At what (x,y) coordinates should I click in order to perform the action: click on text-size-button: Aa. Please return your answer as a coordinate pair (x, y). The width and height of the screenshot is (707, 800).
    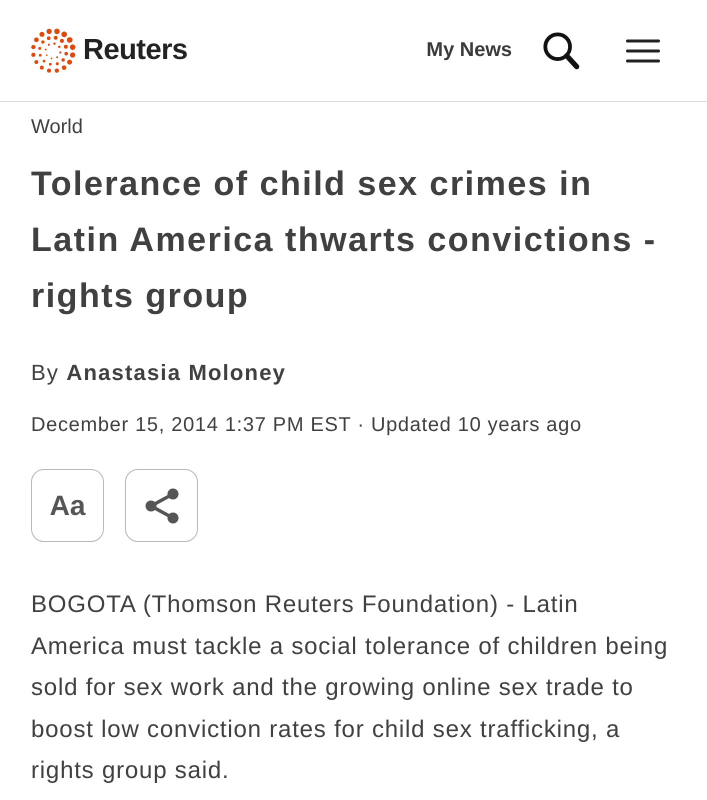
    Looking at the image, I should click on (67, 505).